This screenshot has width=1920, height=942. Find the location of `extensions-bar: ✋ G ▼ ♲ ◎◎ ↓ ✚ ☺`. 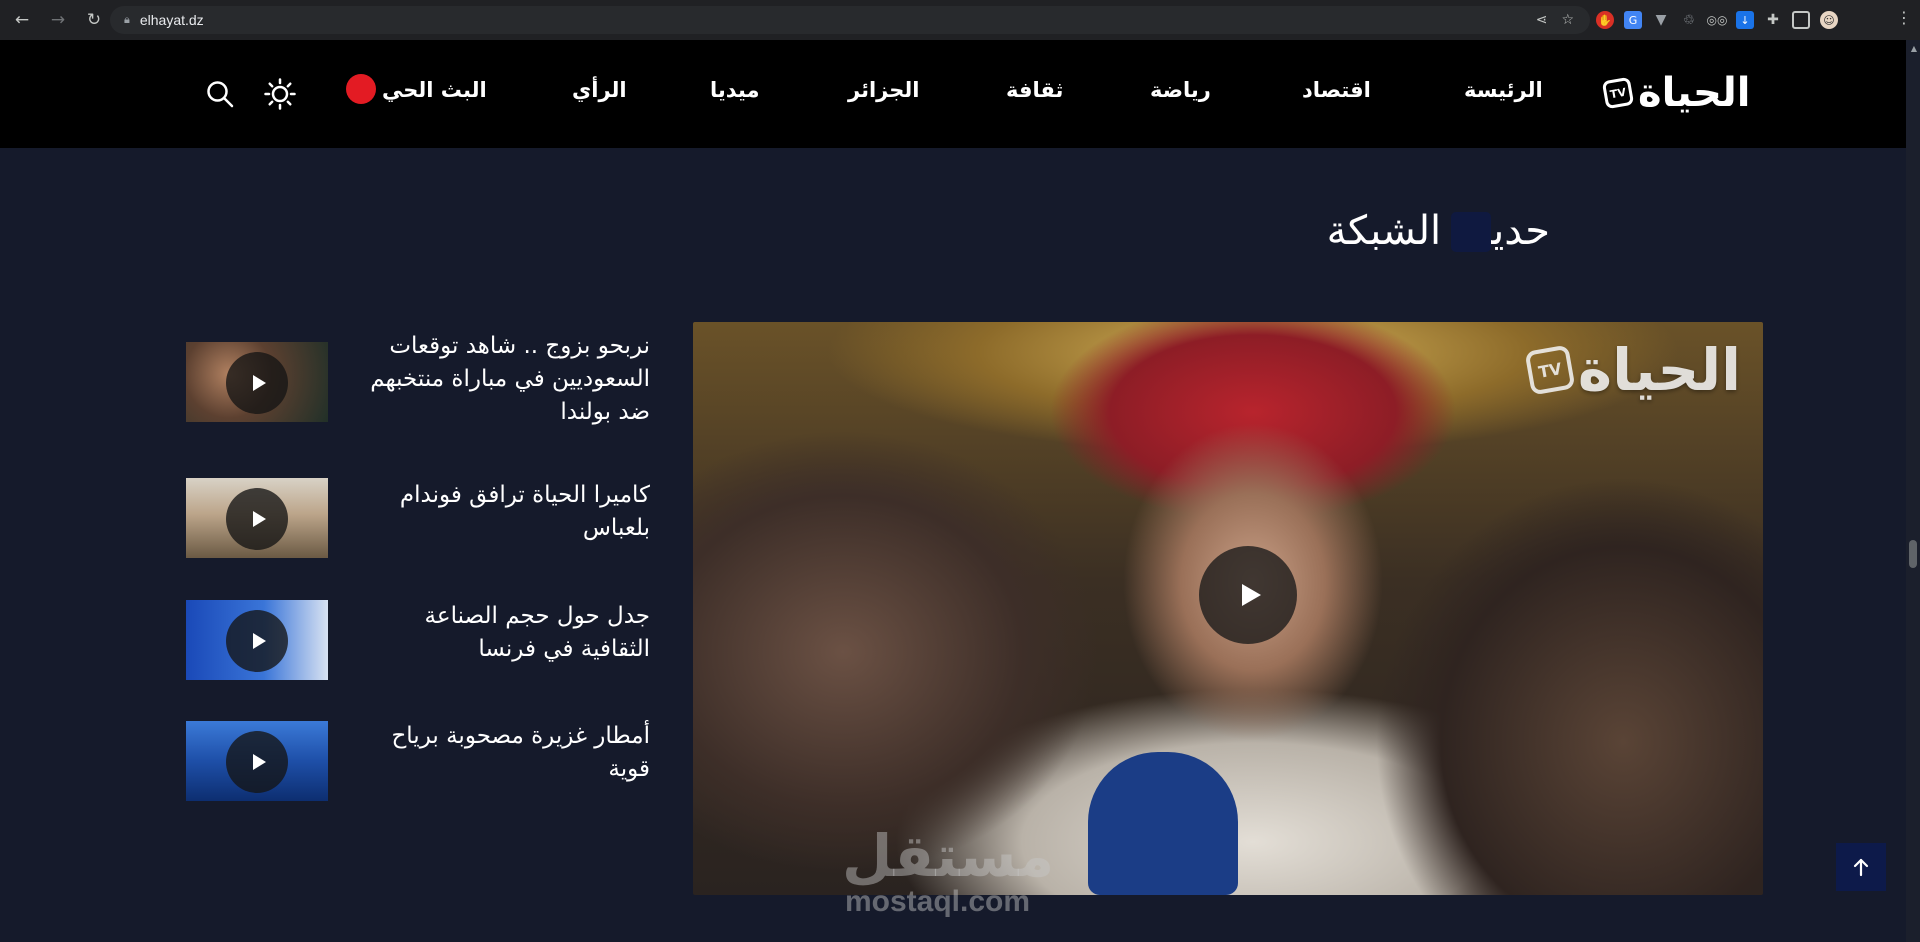

extensions-bar: ✋ G ▼ ♲ ◎◎ ↓ ✚ ☺ is located at coordinates (1717, 20).